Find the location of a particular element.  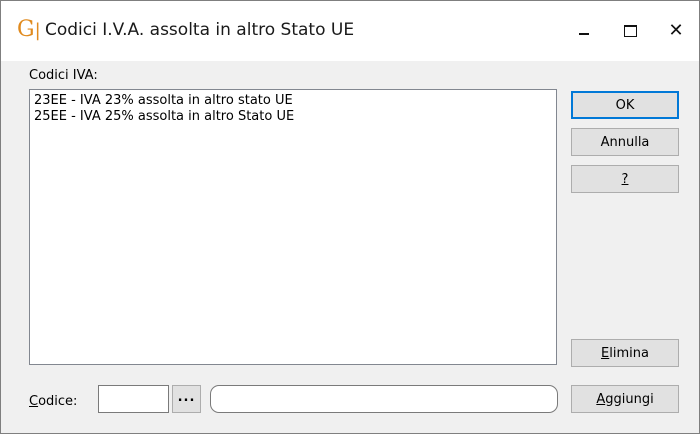

aggiungi-label-rest: ggiungi is located at coordinates (629, 399).